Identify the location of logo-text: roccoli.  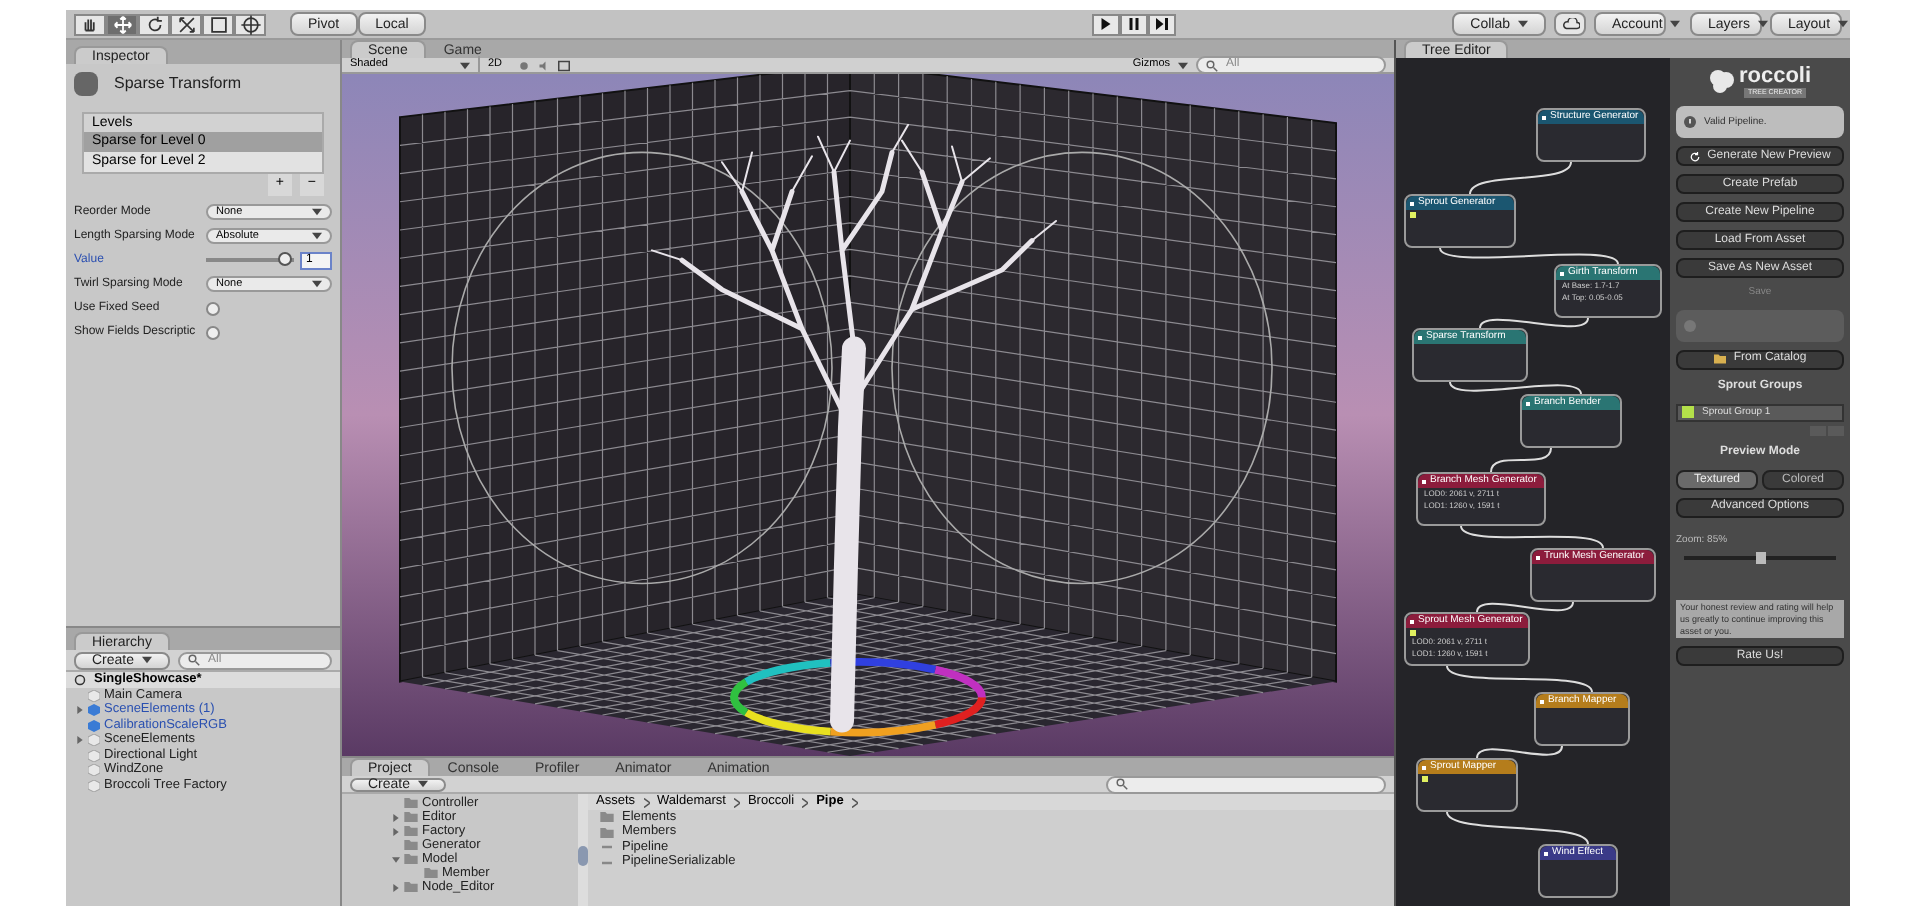
(1775, 77).